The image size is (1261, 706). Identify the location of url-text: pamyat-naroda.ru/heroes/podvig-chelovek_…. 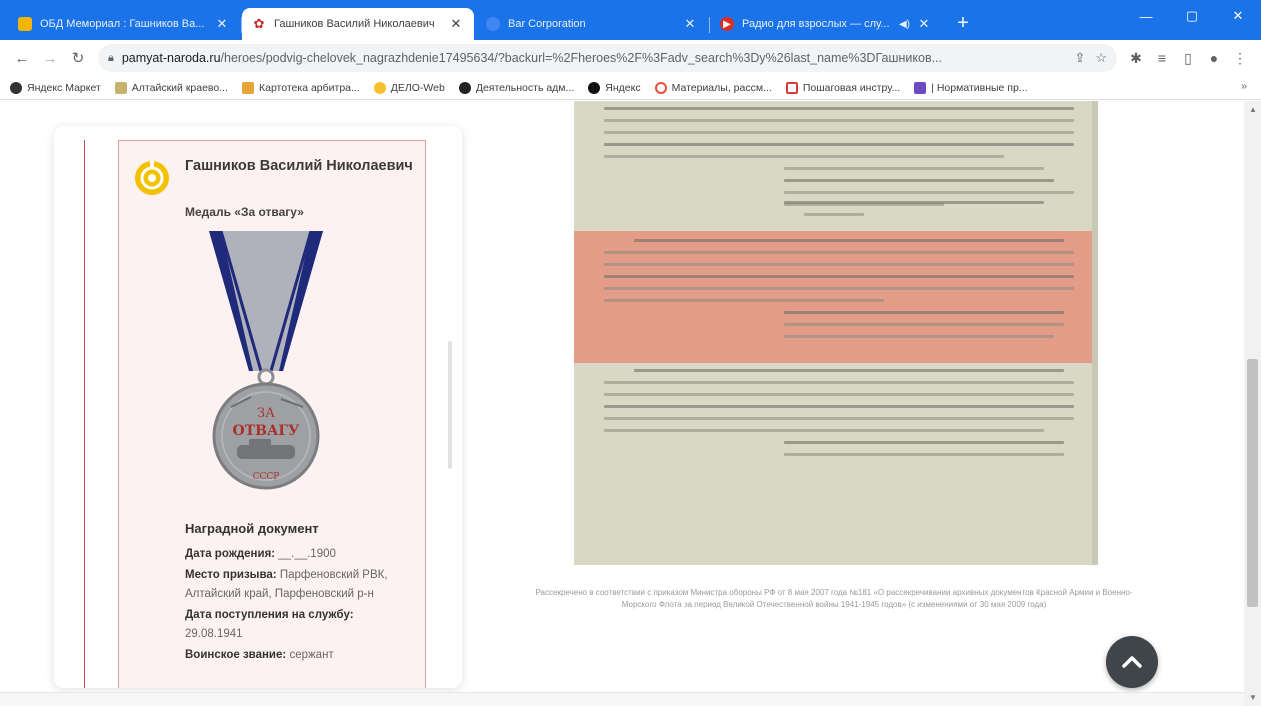
(593, 58).